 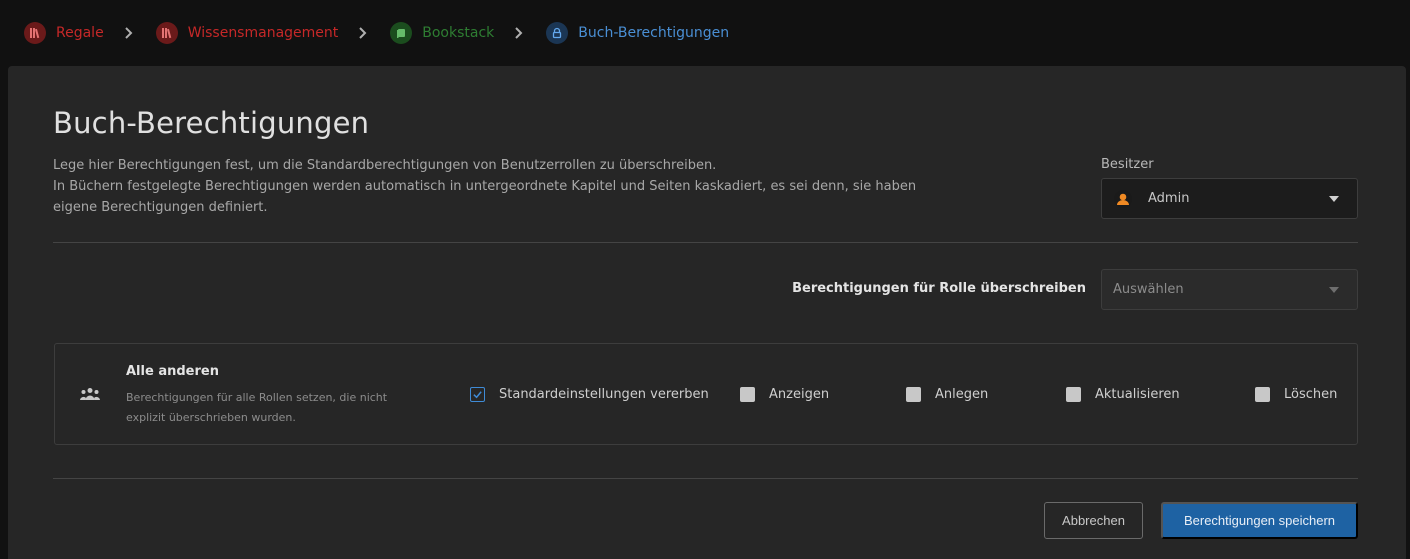 What do you see at coordinates (1169, 198) in the screenshot?
I see `owner-value: Admin` at bounding box center [1169, 198].